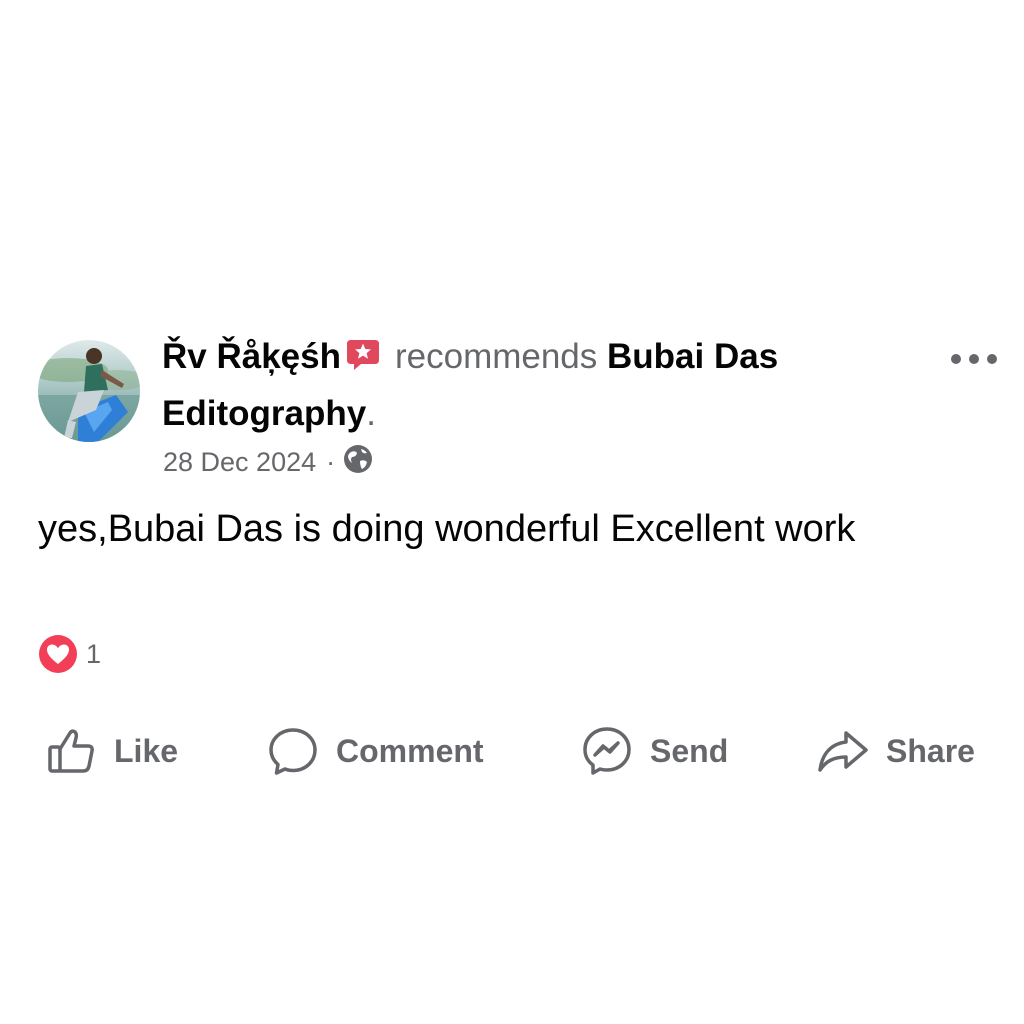 The width and height of the screenshot is (1024, 1024). I want to click on author-avatar, so click(89, 391).